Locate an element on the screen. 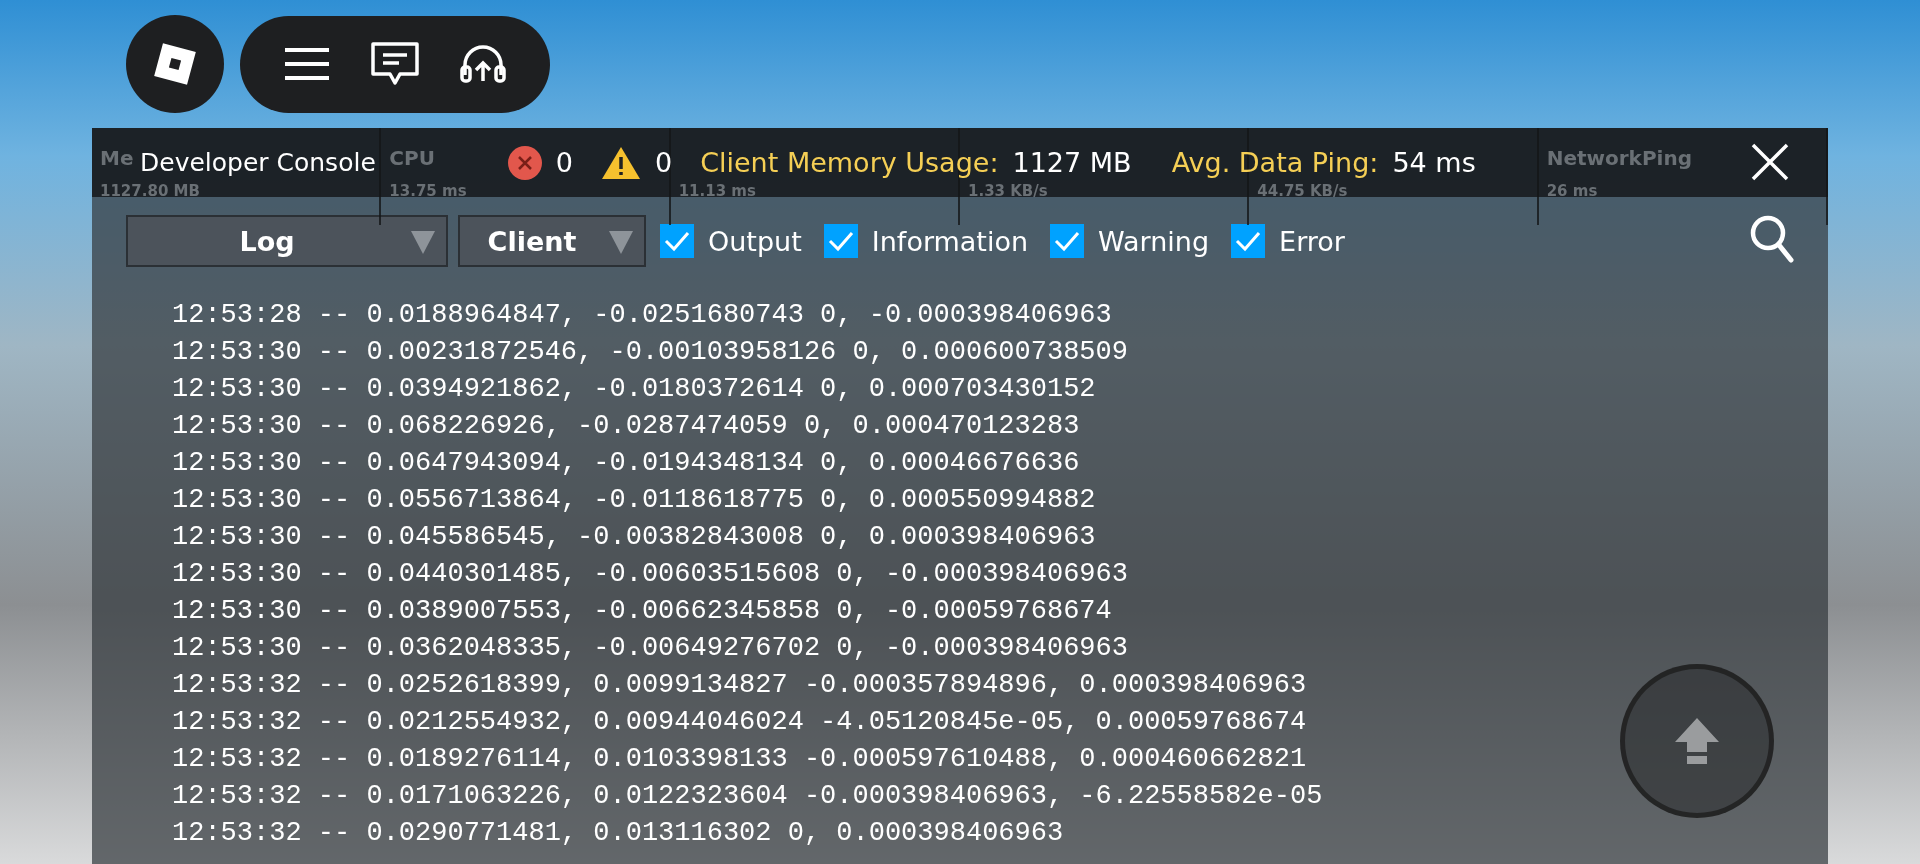 The width and height of the screenshot is (1920, 864). log-line: 12:53:30 -- 0.0394921862, -0.0180372614 0, 0.000703430152 is located at coordinates (634, 389).